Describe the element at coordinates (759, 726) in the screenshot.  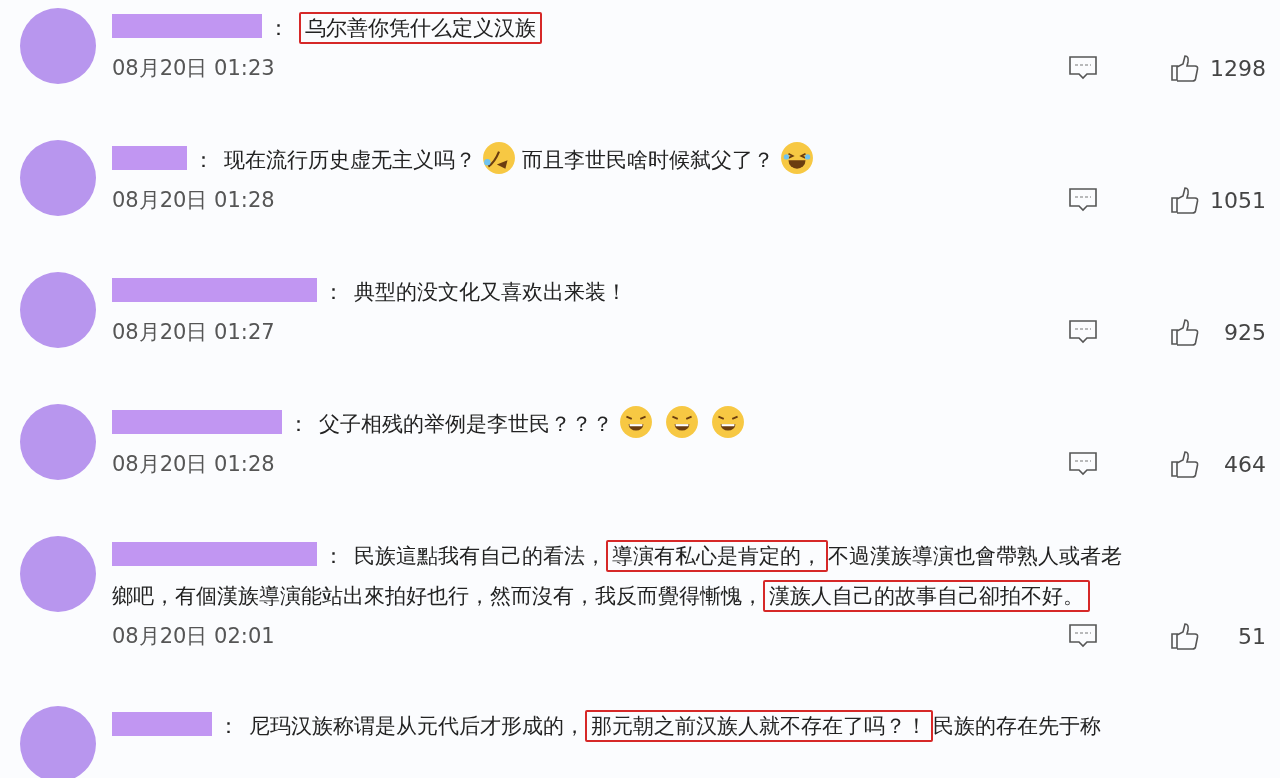
I see `highlighted-text: 那元朝之前汉族人就不存在了吗？！` at that location.